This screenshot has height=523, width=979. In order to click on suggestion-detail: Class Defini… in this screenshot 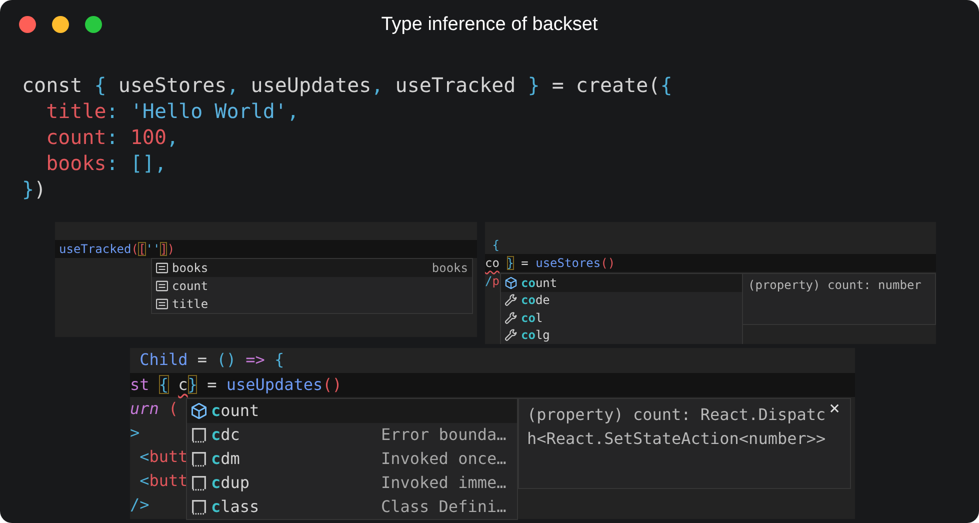, I will do `click(444, 507)`.